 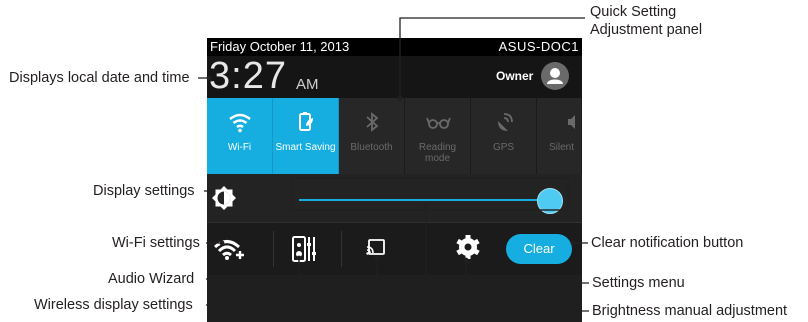 I want to click on leader-brightness-manual, so click(x=507, y=258).